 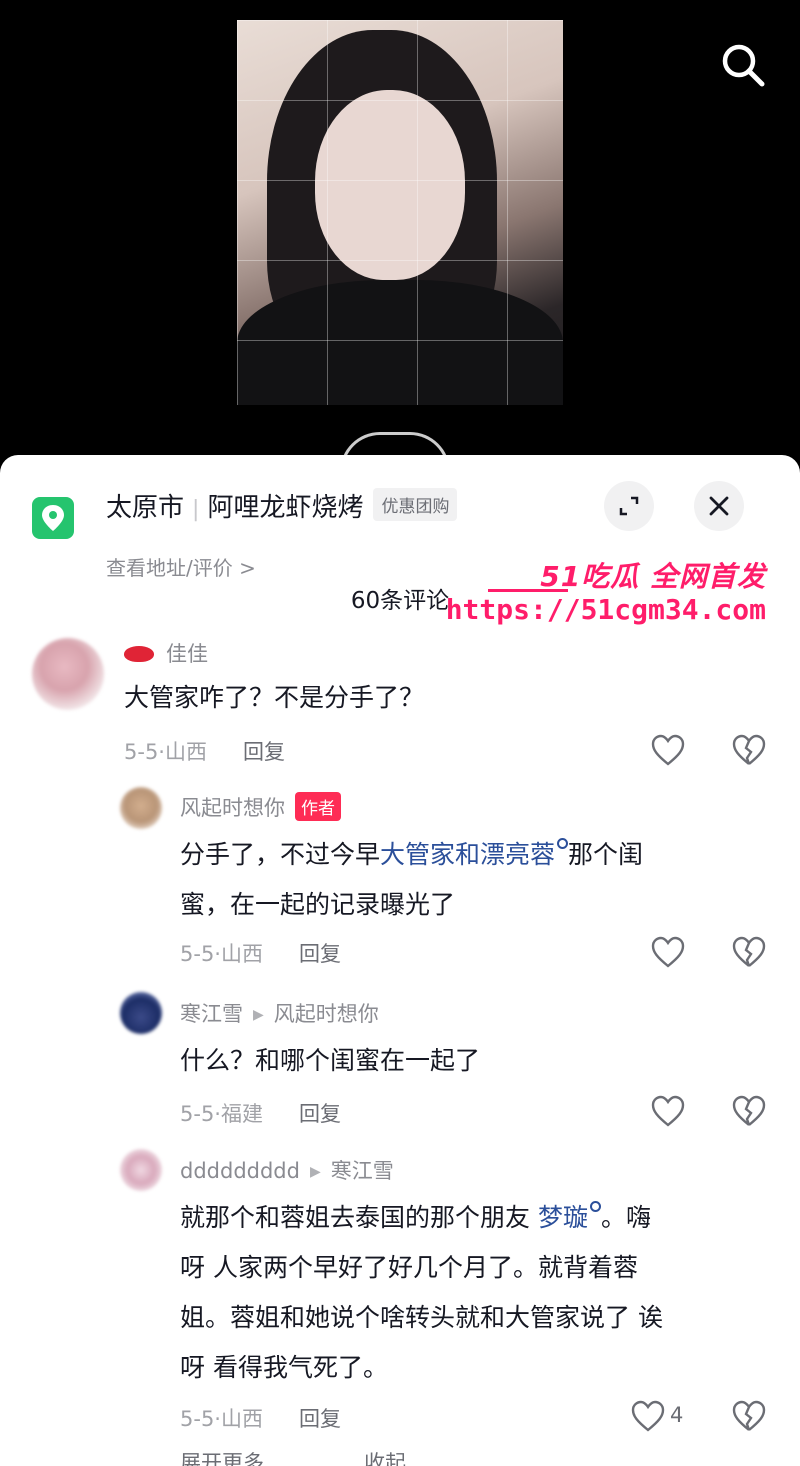 I want to click on comment-reply-item: 寒江雪 ▶ 风起时想你 什么？和哪个闺蜜在一起了 5-5·福建 回复, so click(x=400, y=1062).